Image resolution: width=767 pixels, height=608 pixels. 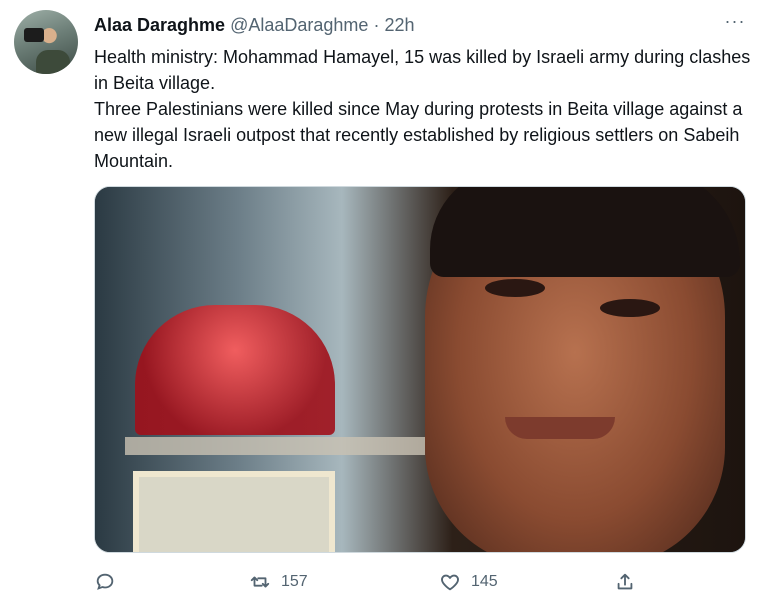 What do you see at coordinates (260, 582) in the screenshot?
I see `retweet-icon` at bounding box center [260, 582].